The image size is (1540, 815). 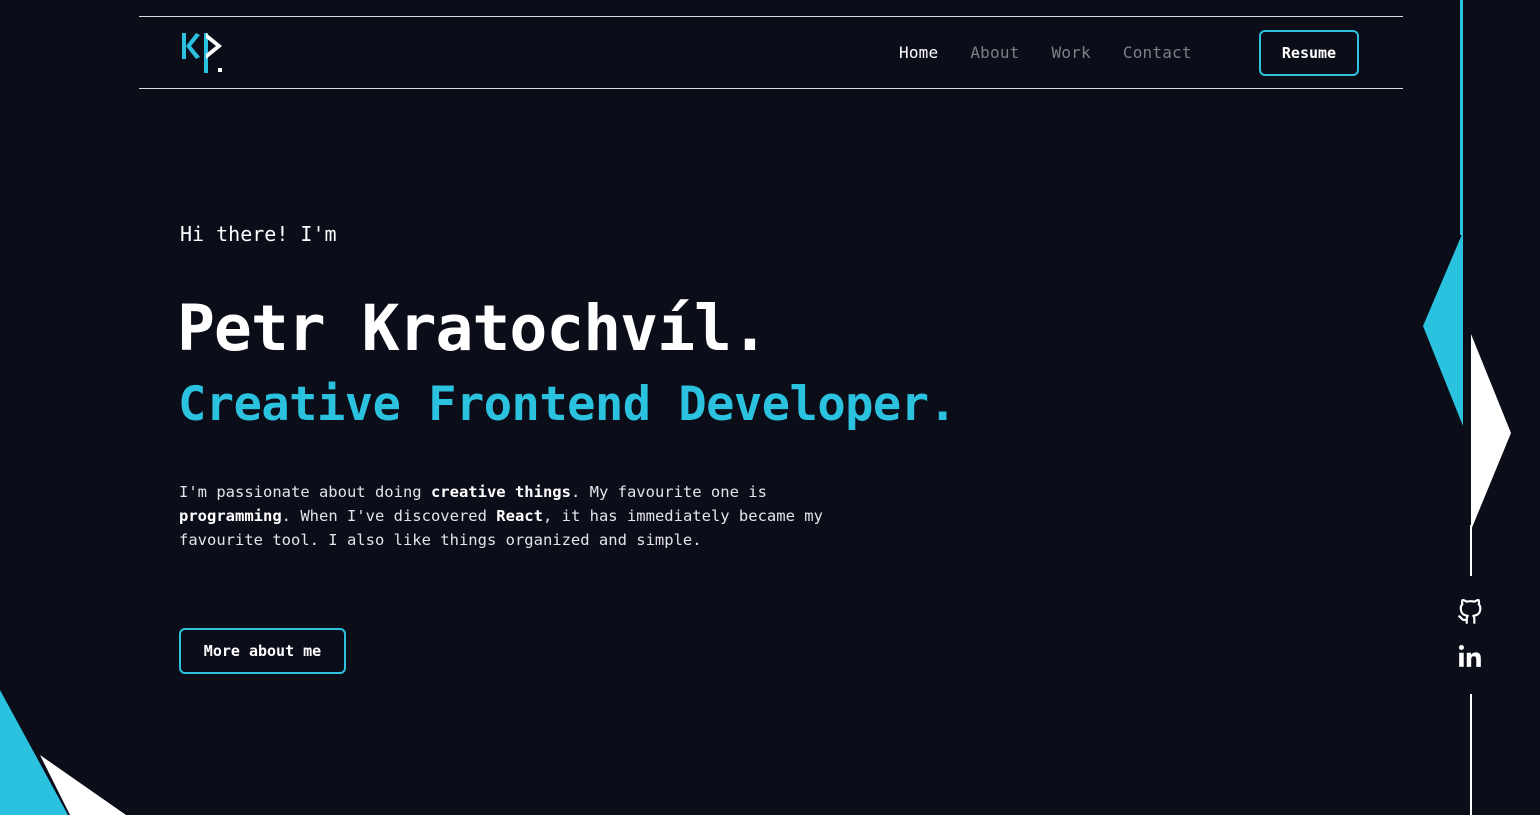 I want to click on hero-greeting: Hi there! I'm, so click(x=258, y=234).